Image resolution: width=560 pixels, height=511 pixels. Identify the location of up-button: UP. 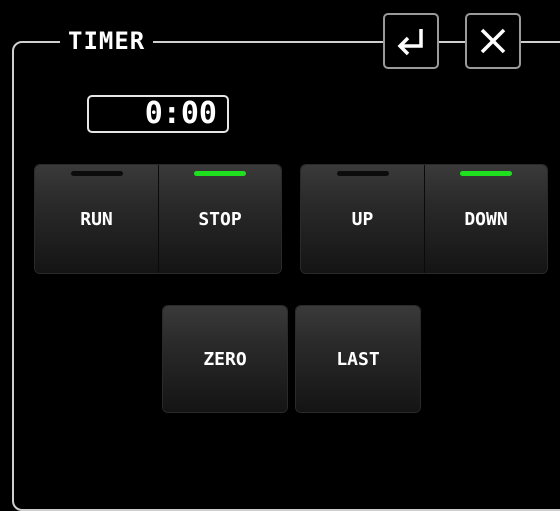
(362, 219).